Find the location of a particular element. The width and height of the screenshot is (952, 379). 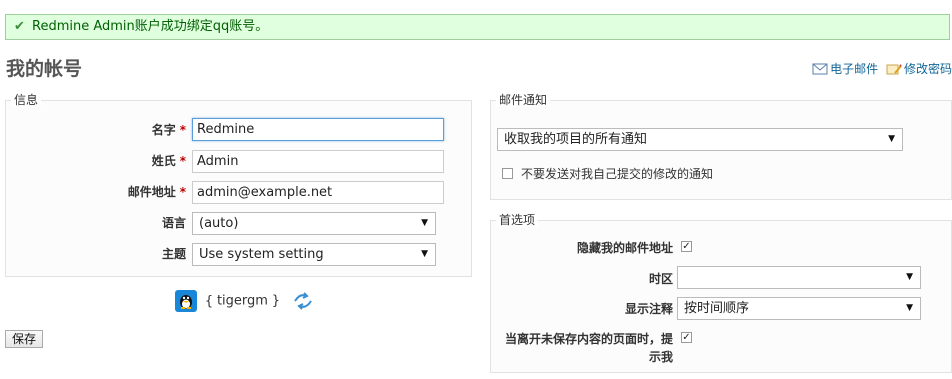

preferences-legend: 首选项 is located at coordinates (517, 220).